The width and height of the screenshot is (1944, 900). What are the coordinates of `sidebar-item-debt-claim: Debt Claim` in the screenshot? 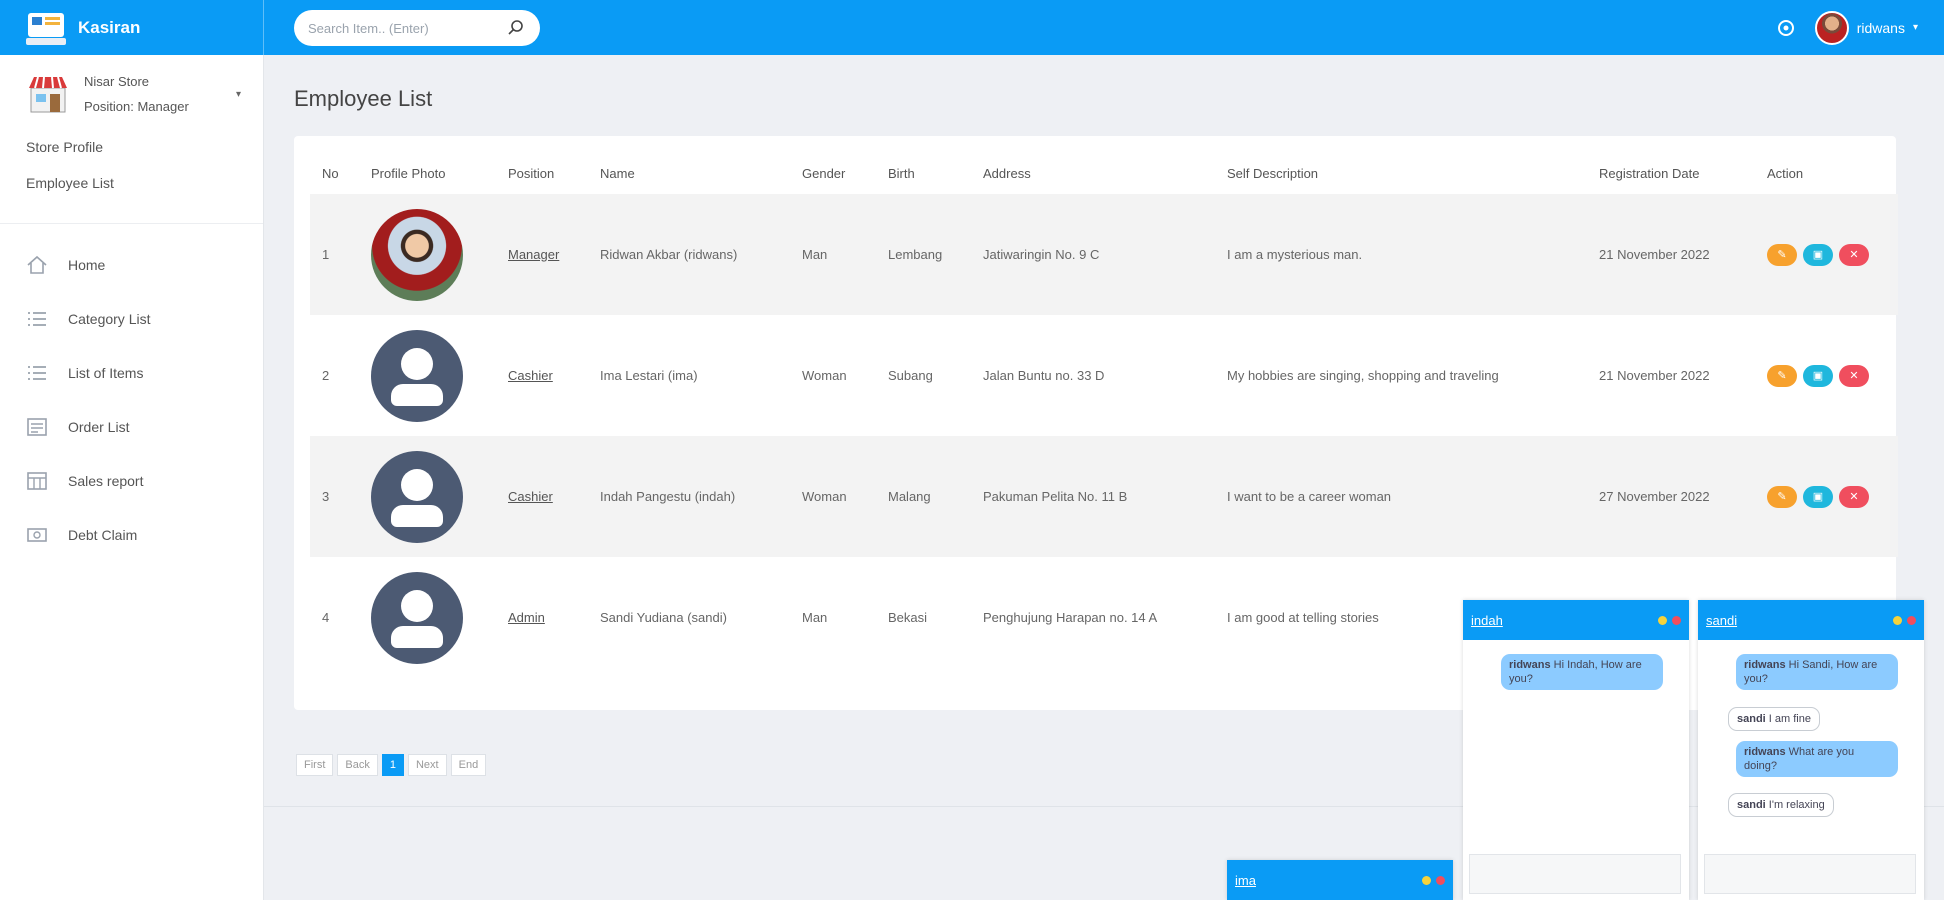 It's located at (131, 535).